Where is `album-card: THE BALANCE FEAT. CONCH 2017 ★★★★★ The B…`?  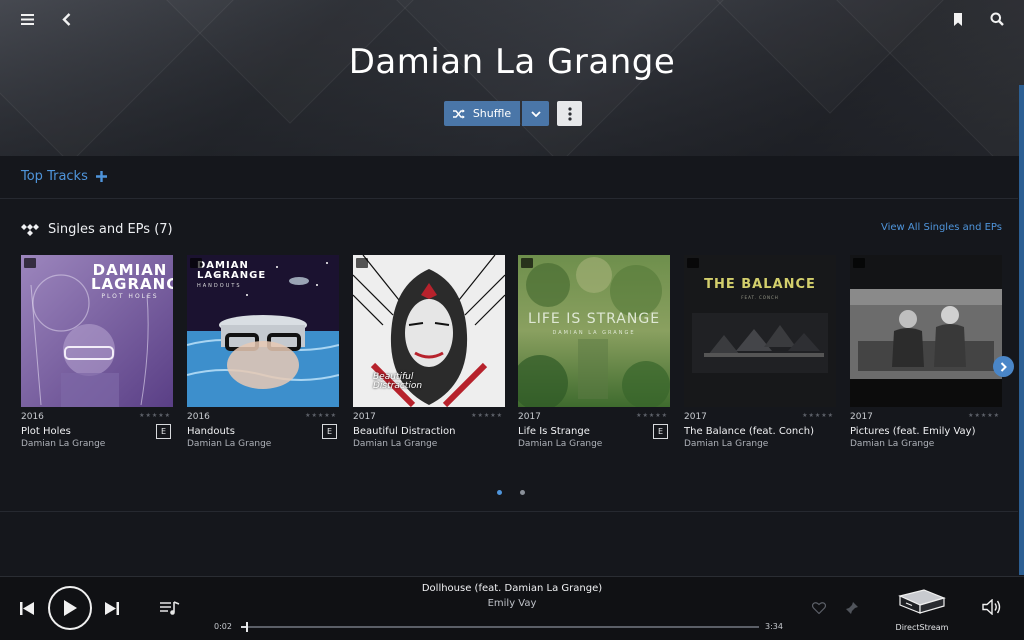 album-card: THE BALANCE FEAT. CONCH 2017 ★★★★★ The B… is located at coordinates (760, 352).